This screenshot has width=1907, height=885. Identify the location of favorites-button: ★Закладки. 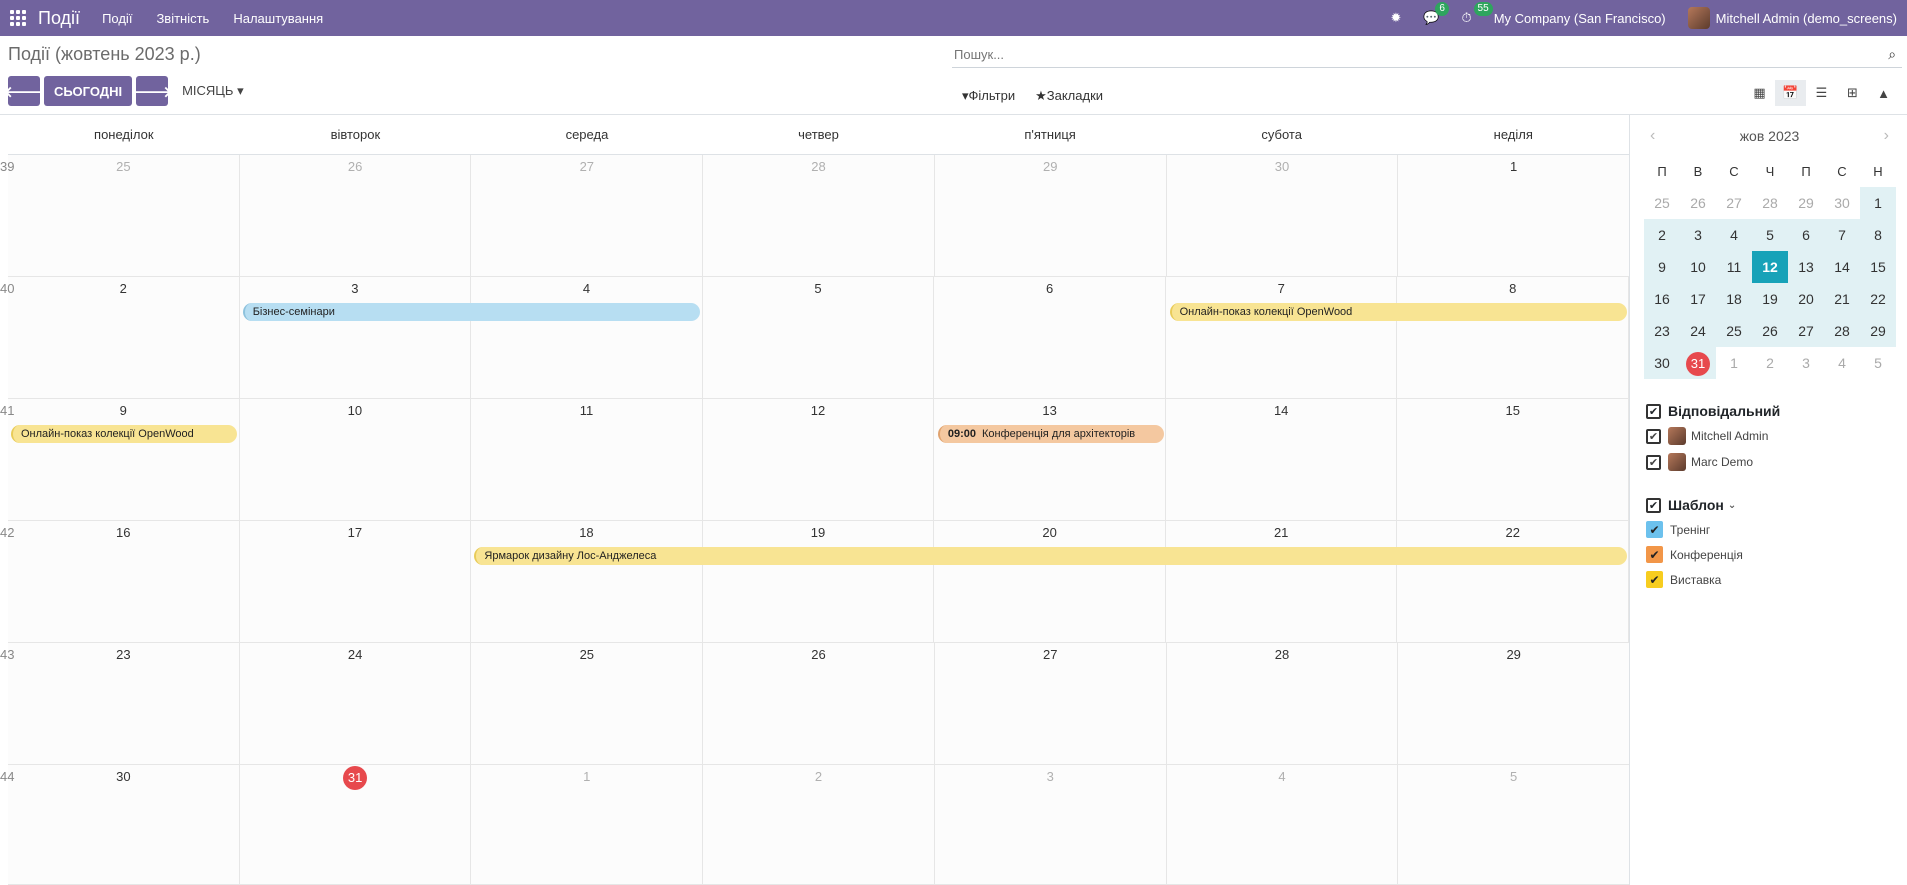
(1069, 96).